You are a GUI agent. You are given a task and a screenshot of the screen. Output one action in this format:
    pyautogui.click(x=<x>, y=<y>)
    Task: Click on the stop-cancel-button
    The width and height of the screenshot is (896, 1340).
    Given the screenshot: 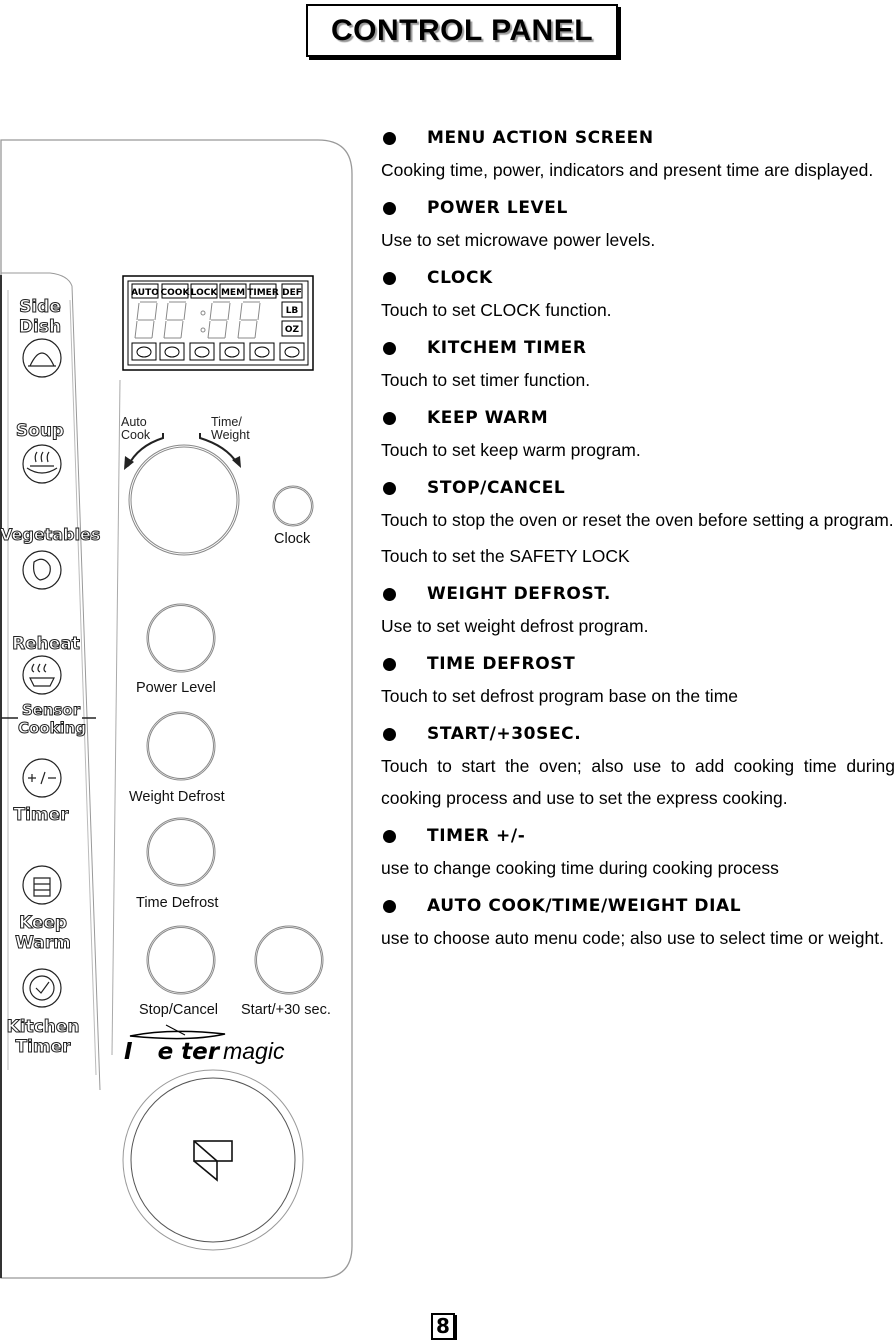 What is the action you would take?
    pyautogui.click(x=181, y=960)
    